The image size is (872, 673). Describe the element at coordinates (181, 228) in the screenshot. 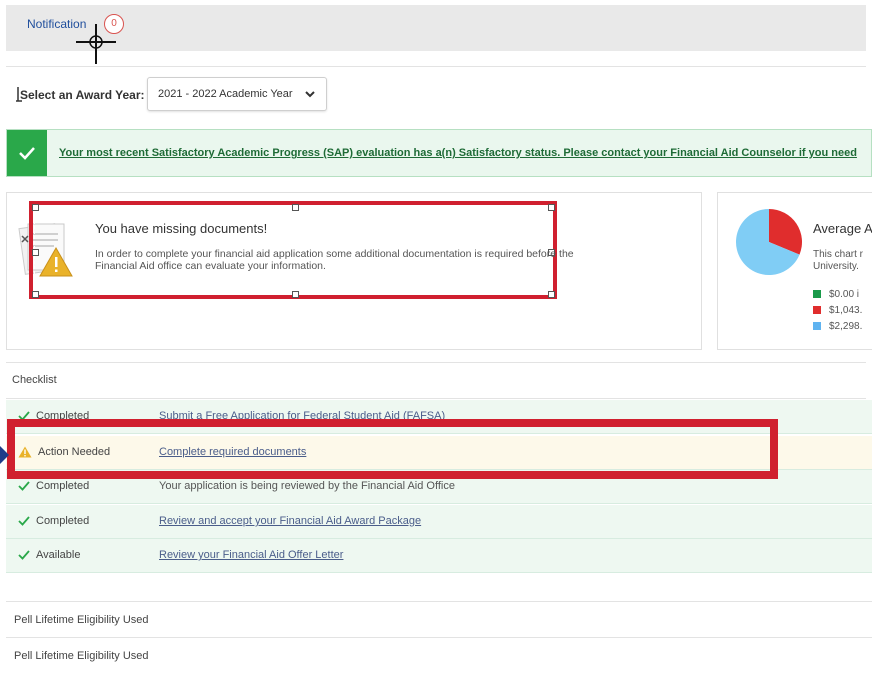

I see `missing-documents-title: You have missing documents!` at that location.